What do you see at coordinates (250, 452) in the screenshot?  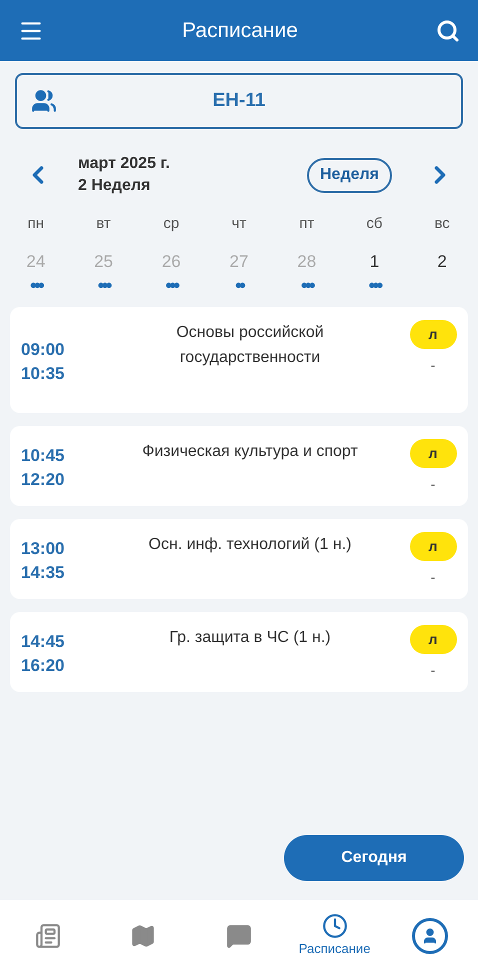 I see `subject-title: Физическая культура и спорт` at bounding box center [250, 452].